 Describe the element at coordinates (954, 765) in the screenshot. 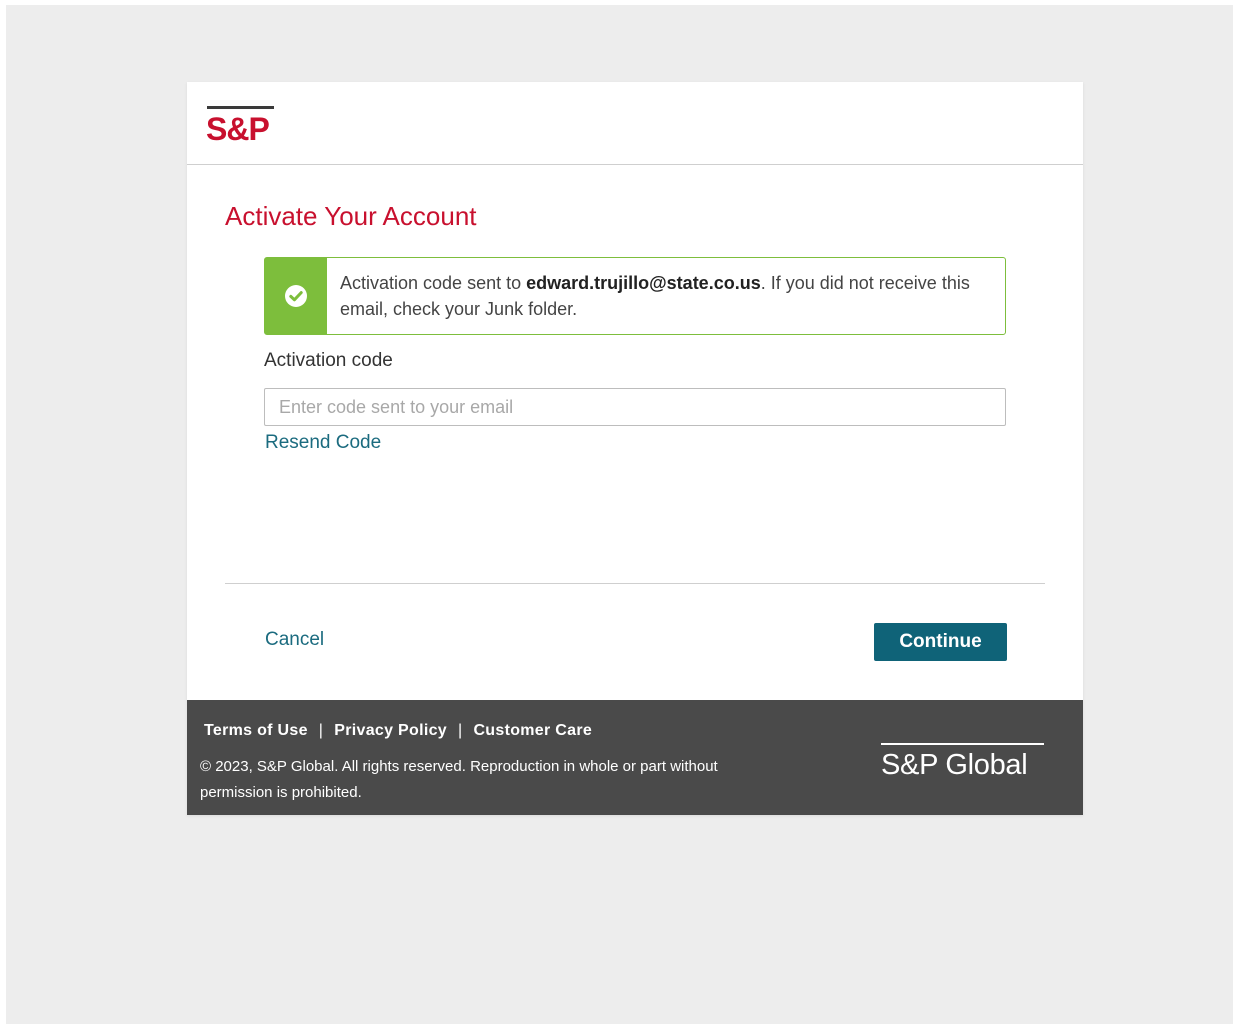

I see `sp-global-logo: S&P Global` at that location.